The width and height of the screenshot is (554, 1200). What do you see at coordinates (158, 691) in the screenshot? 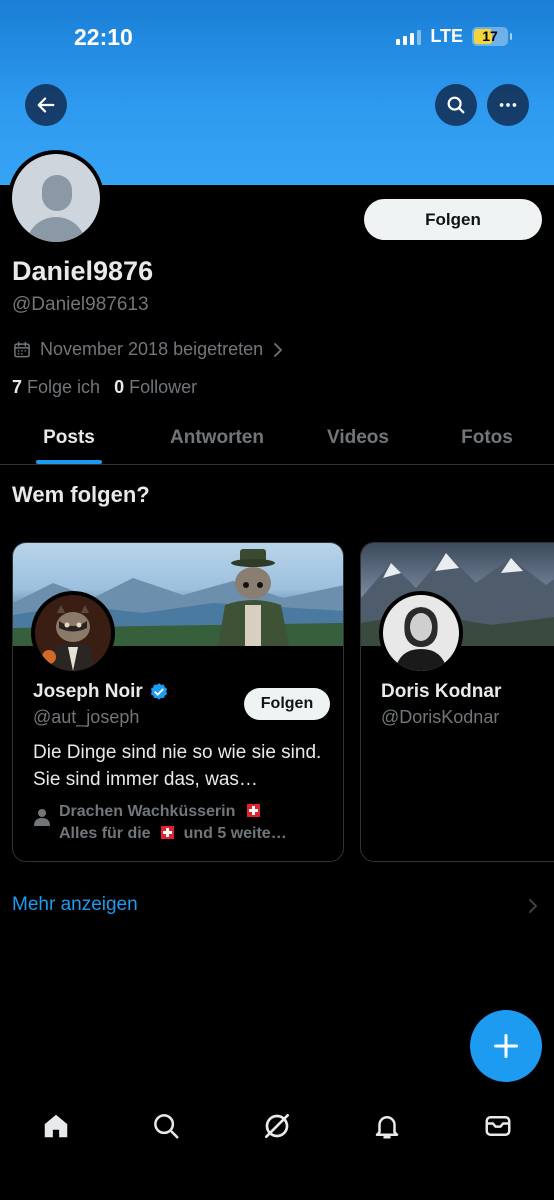
I see `verified-badge-icon` at bounding box center [158, 691].